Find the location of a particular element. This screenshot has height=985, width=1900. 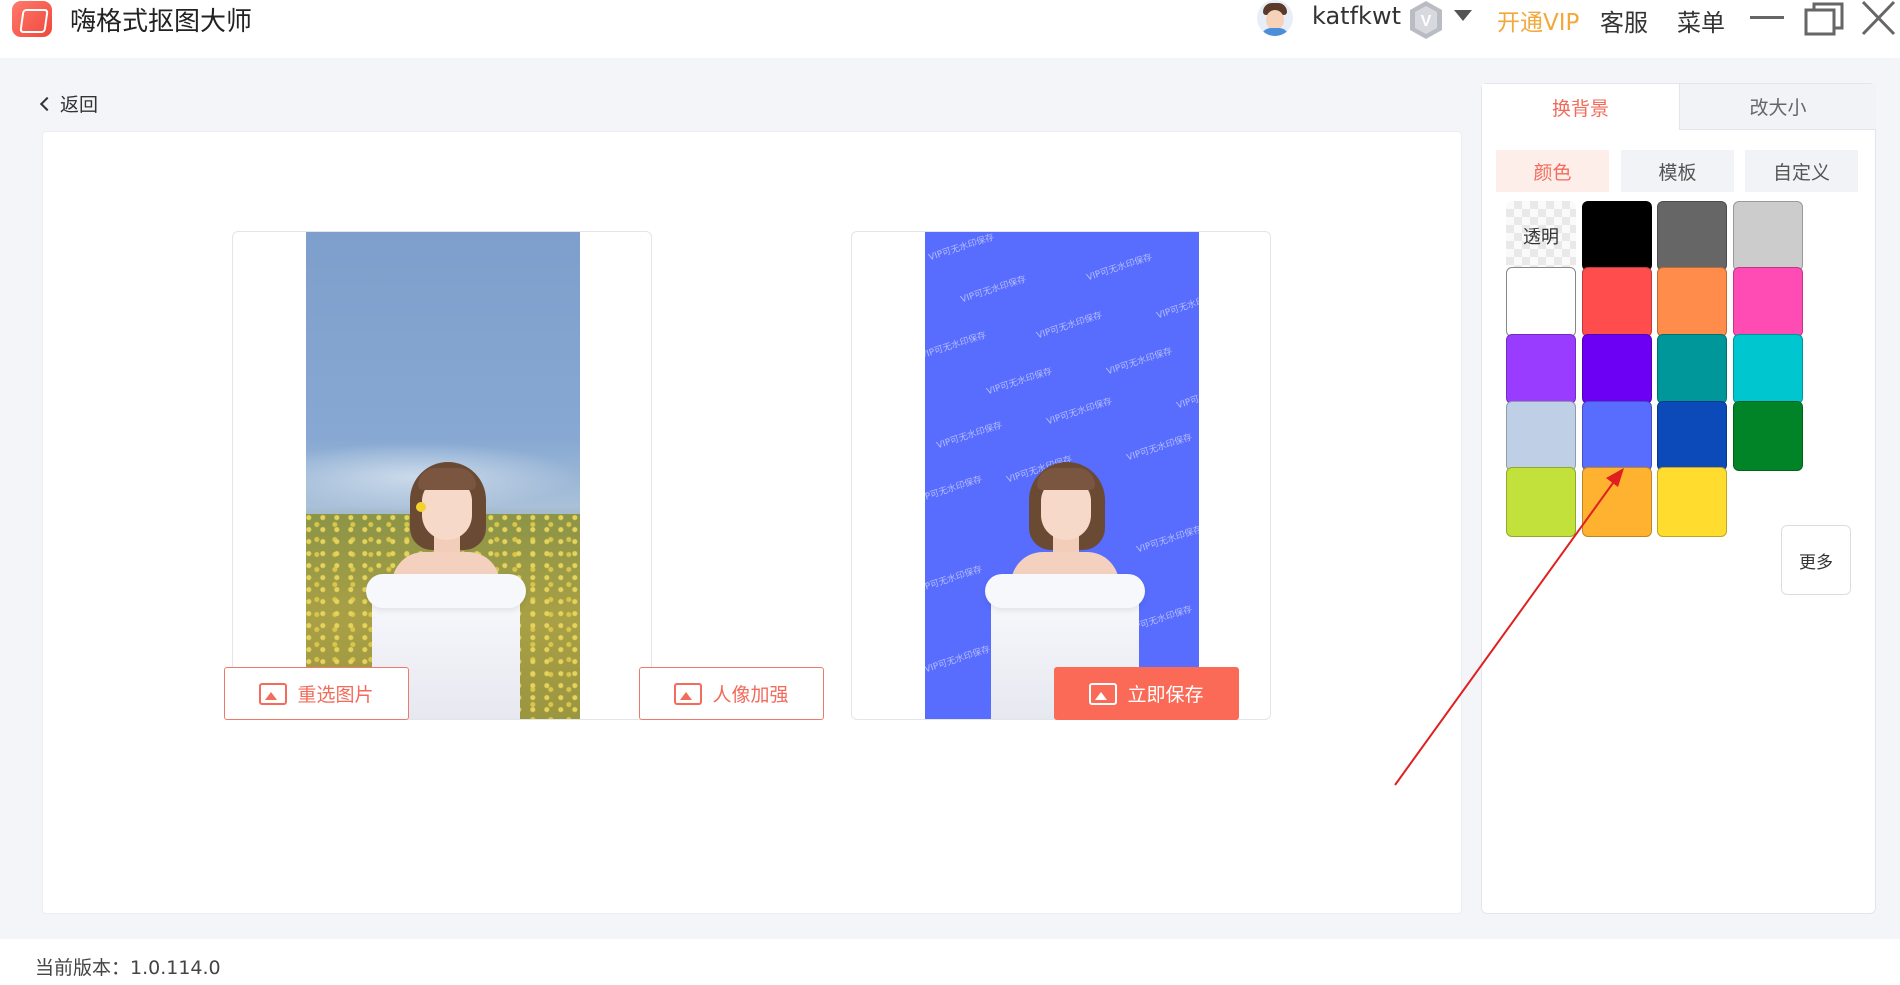

app-logo-icon is located at coordinates (32, 19).